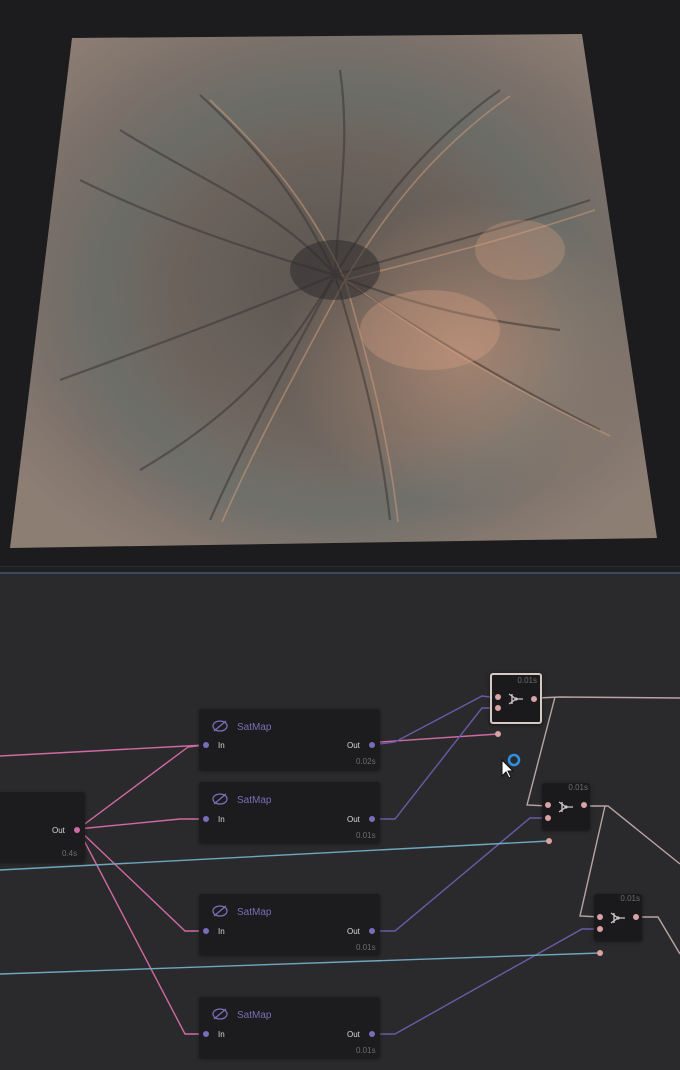  I want to click on combine-node-3: 0.01s, so click(618, 917).